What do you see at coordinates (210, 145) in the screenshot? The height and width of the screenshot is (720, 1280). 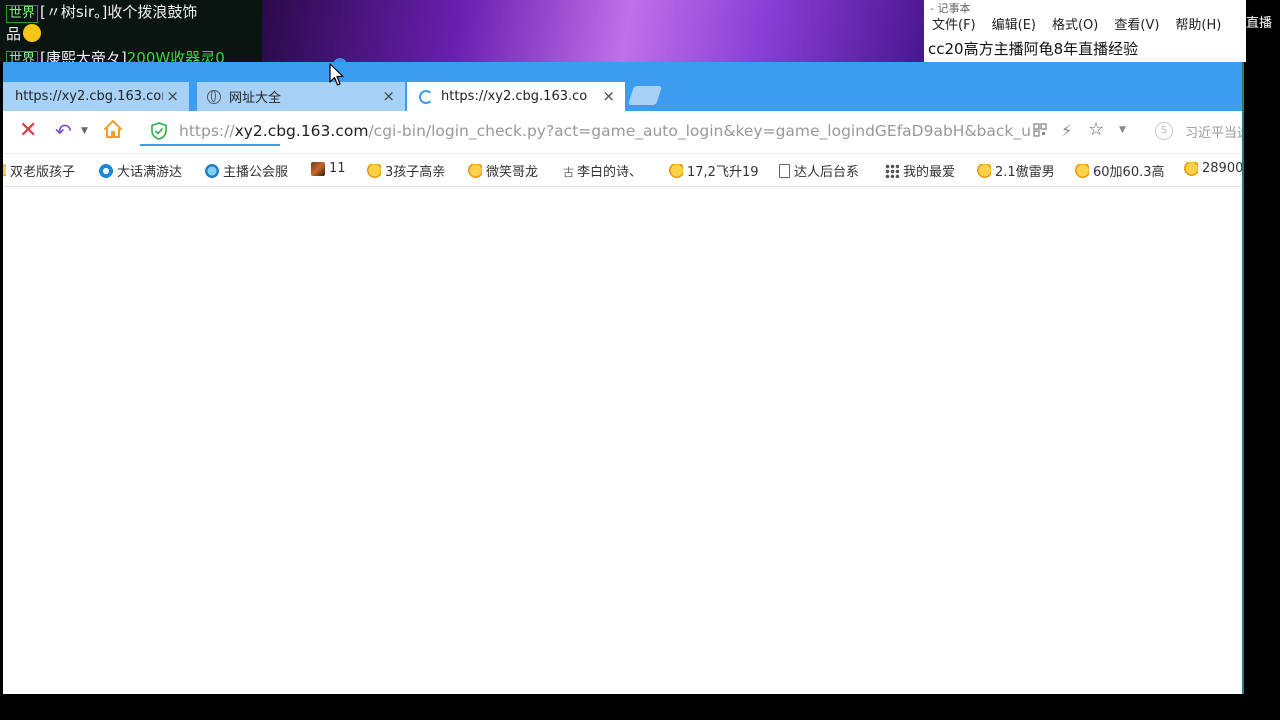 I see `loading-progress-bar` at bounding box center [210, 145].